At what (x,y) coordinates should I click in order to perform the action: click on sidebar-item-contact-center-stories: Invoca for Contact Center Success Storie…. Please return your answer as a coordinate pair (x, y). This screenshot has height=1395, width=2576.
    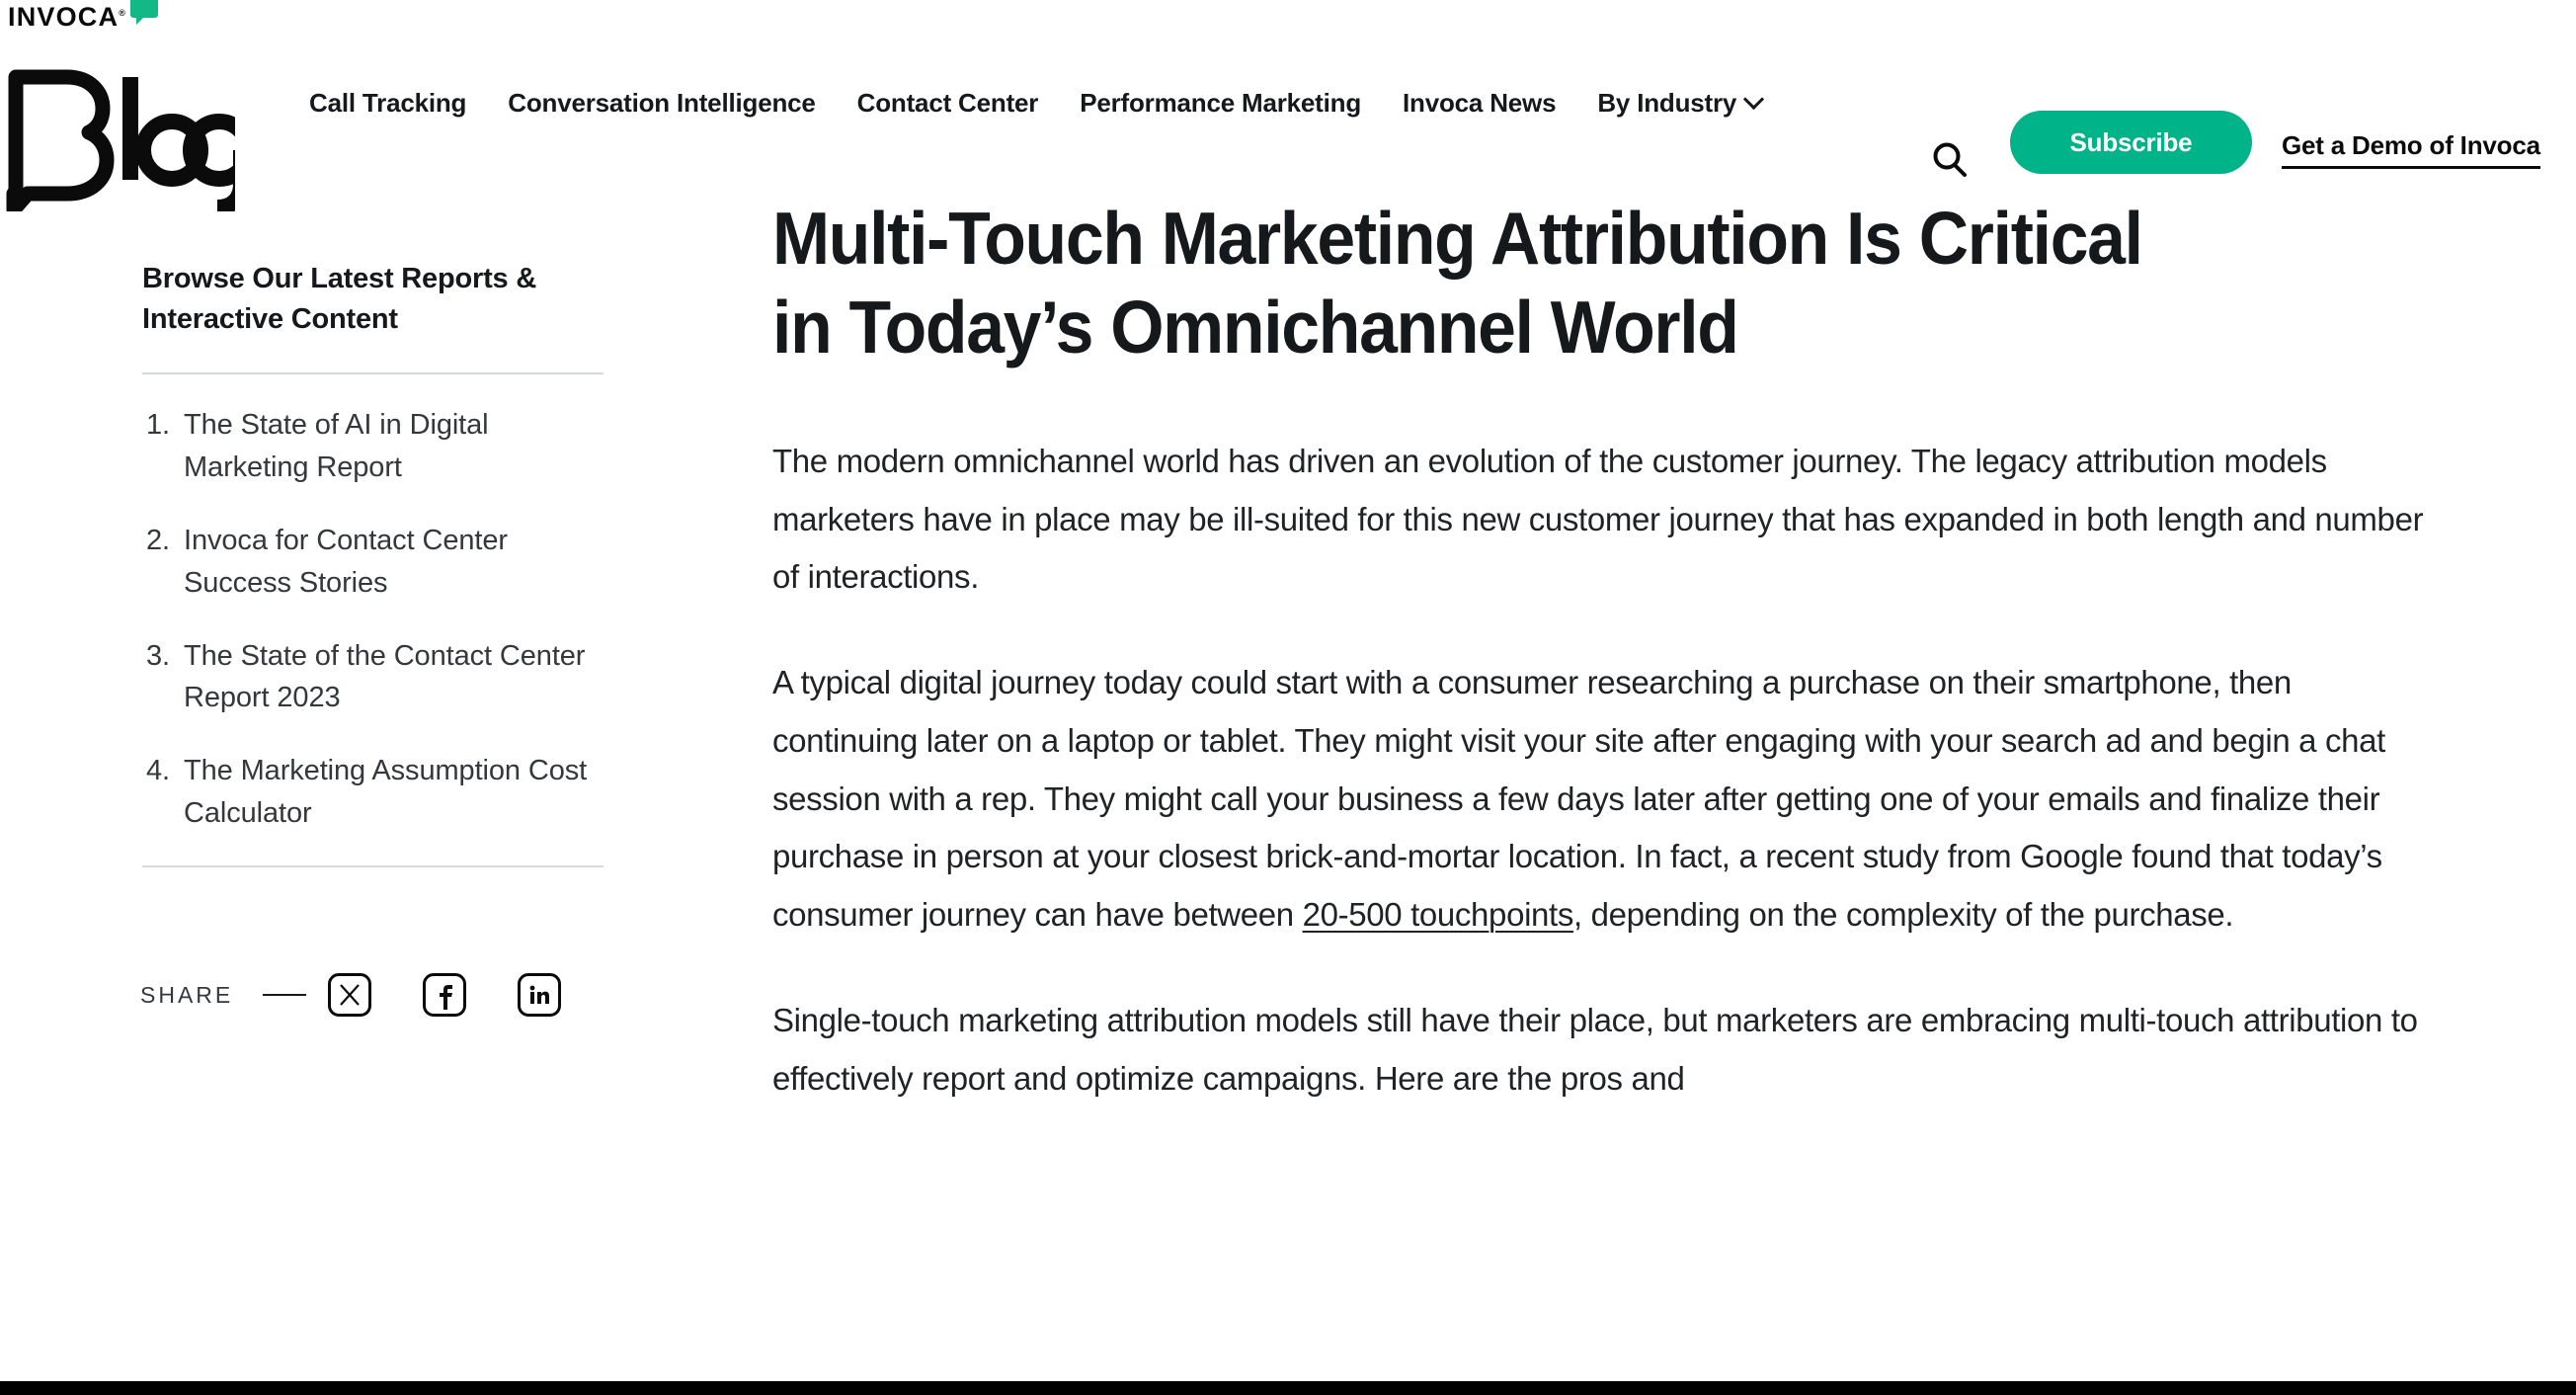
    Looking at the image, I should click on (374, 562).